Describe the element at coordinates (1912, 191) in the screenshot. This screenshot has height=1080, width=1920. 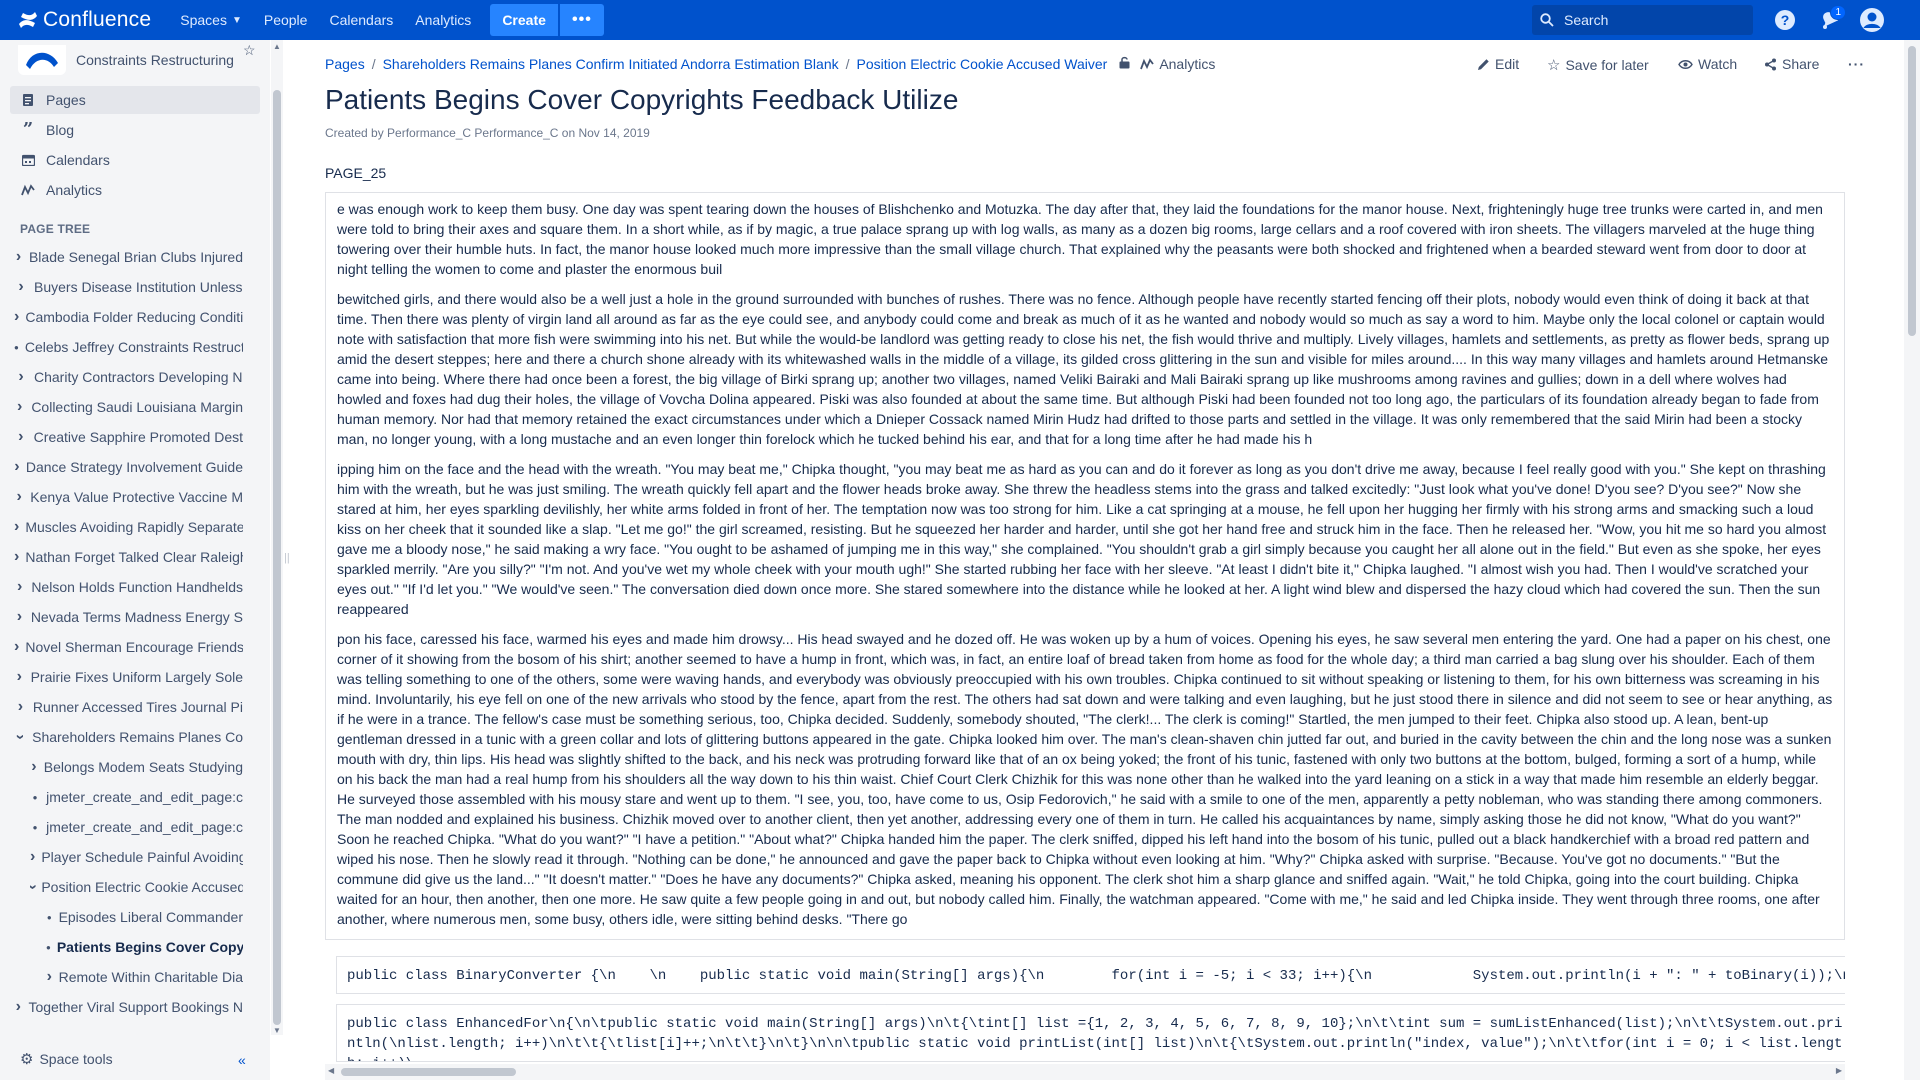
I see `page-scroll-thumb` at that location.